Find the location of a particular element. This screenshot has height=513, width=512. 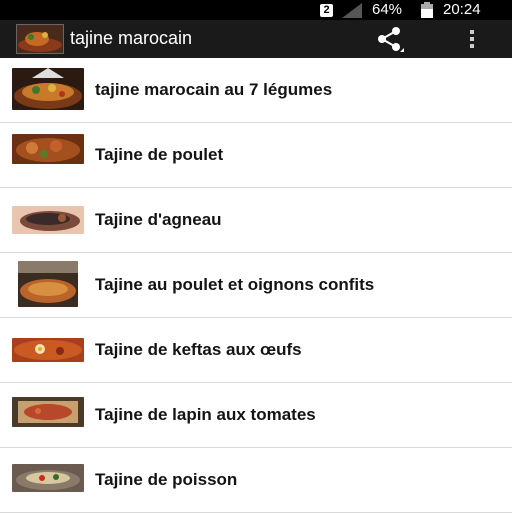

battery-icon is located at coordinates (427, 12).